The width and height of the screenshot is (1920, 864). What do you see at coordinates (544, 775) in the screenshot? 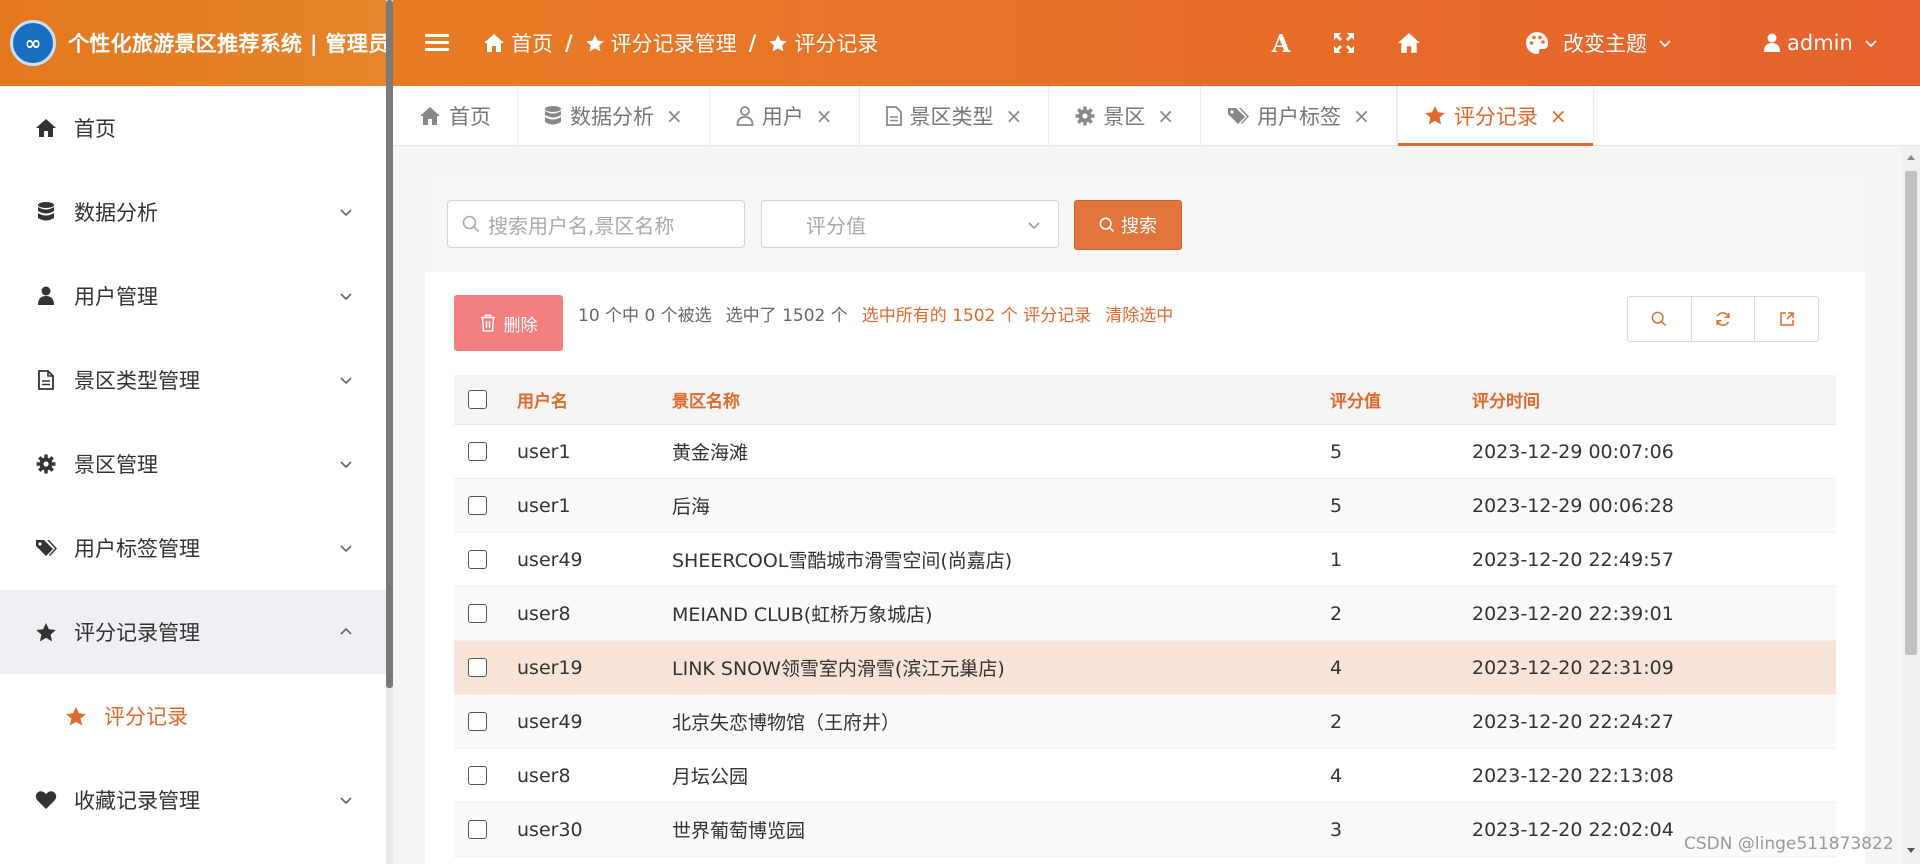
I see `cell-username: user8` at bounding box center [544, 775].